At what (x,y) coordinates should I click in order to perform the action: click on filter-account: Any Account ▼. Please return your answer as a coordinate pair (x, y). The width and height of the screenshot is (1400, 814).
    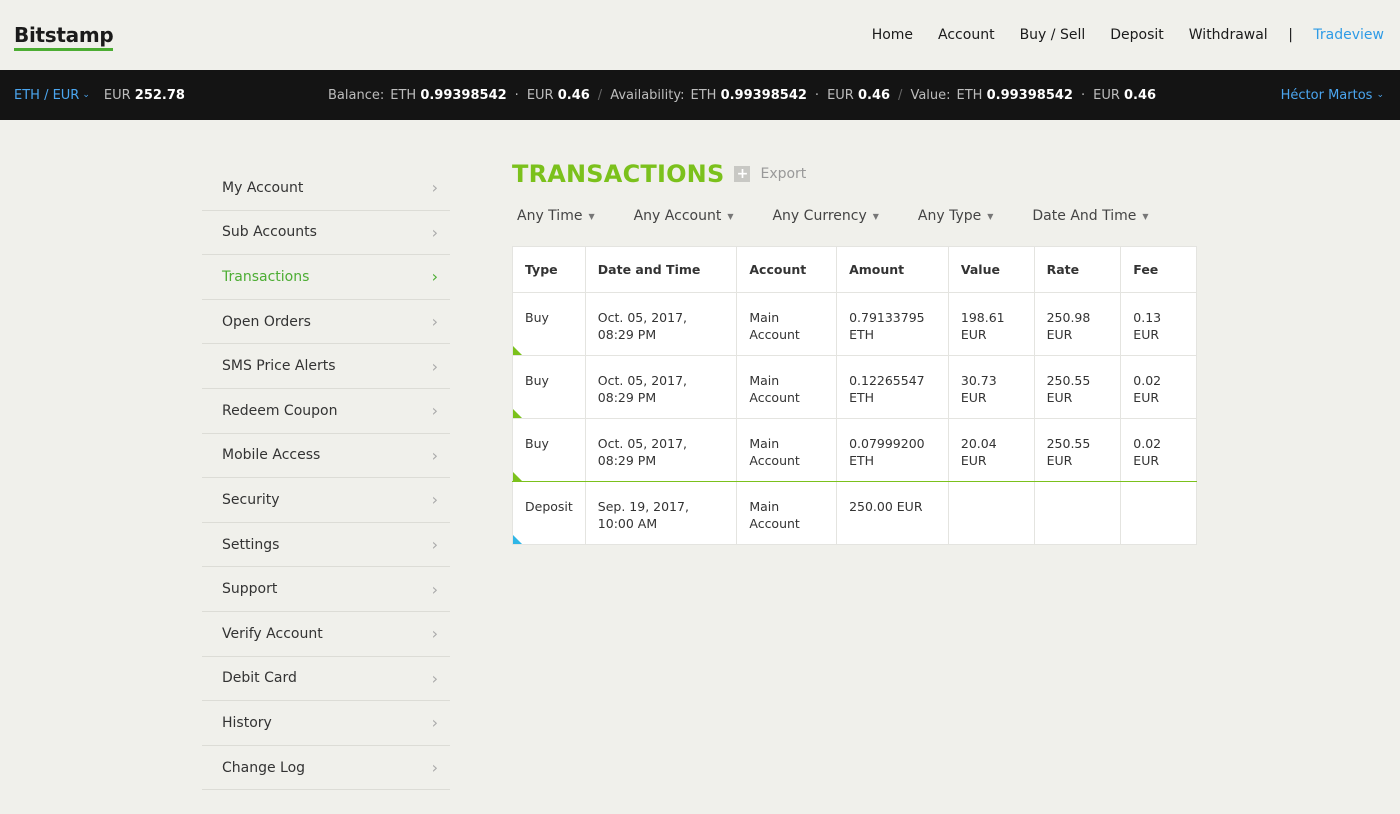
    Looking at the image, I should click on (681, 216).